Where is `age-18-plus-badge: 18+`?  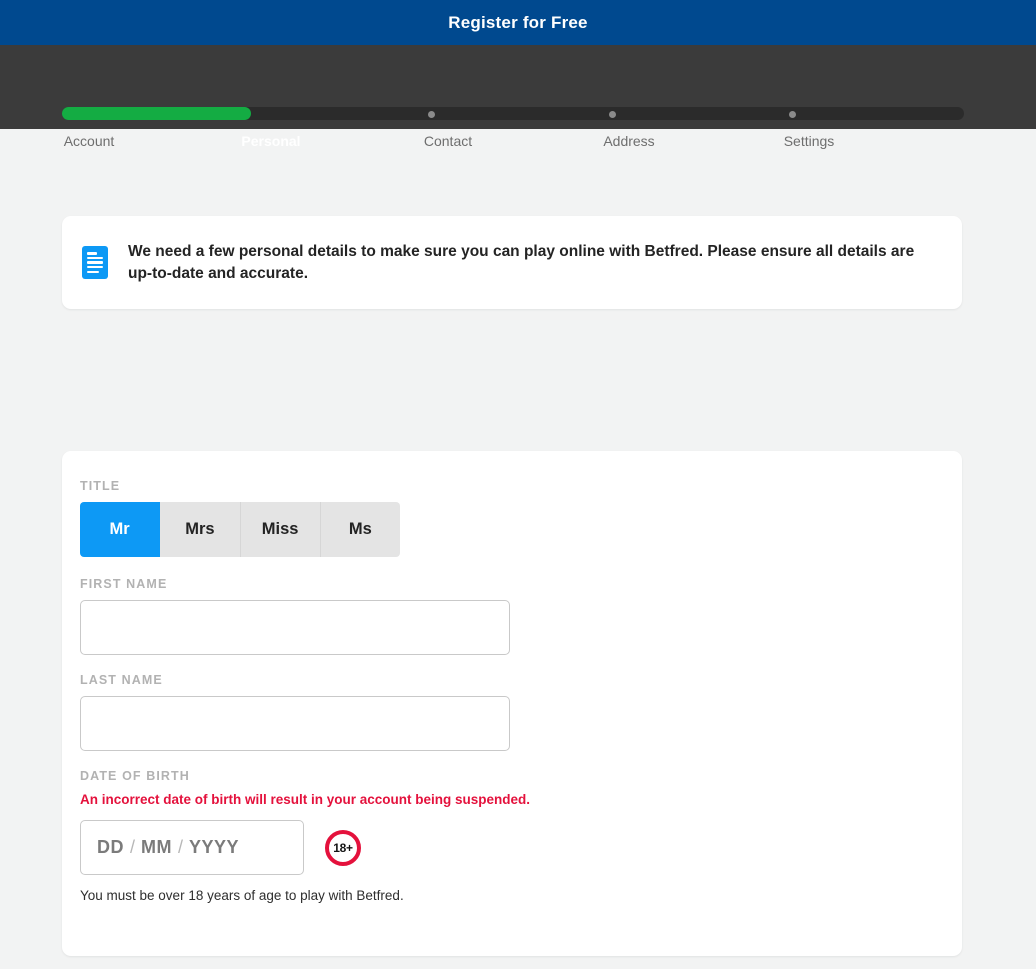
age-18-plus-badge: 18+ is located at coordinates (343, 847).